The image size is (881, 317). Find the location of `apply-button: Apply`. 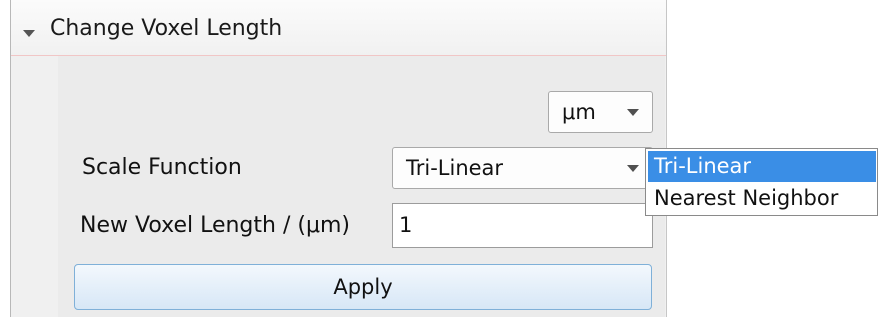

apply-button: Apply is located at coordinates (363, 287).